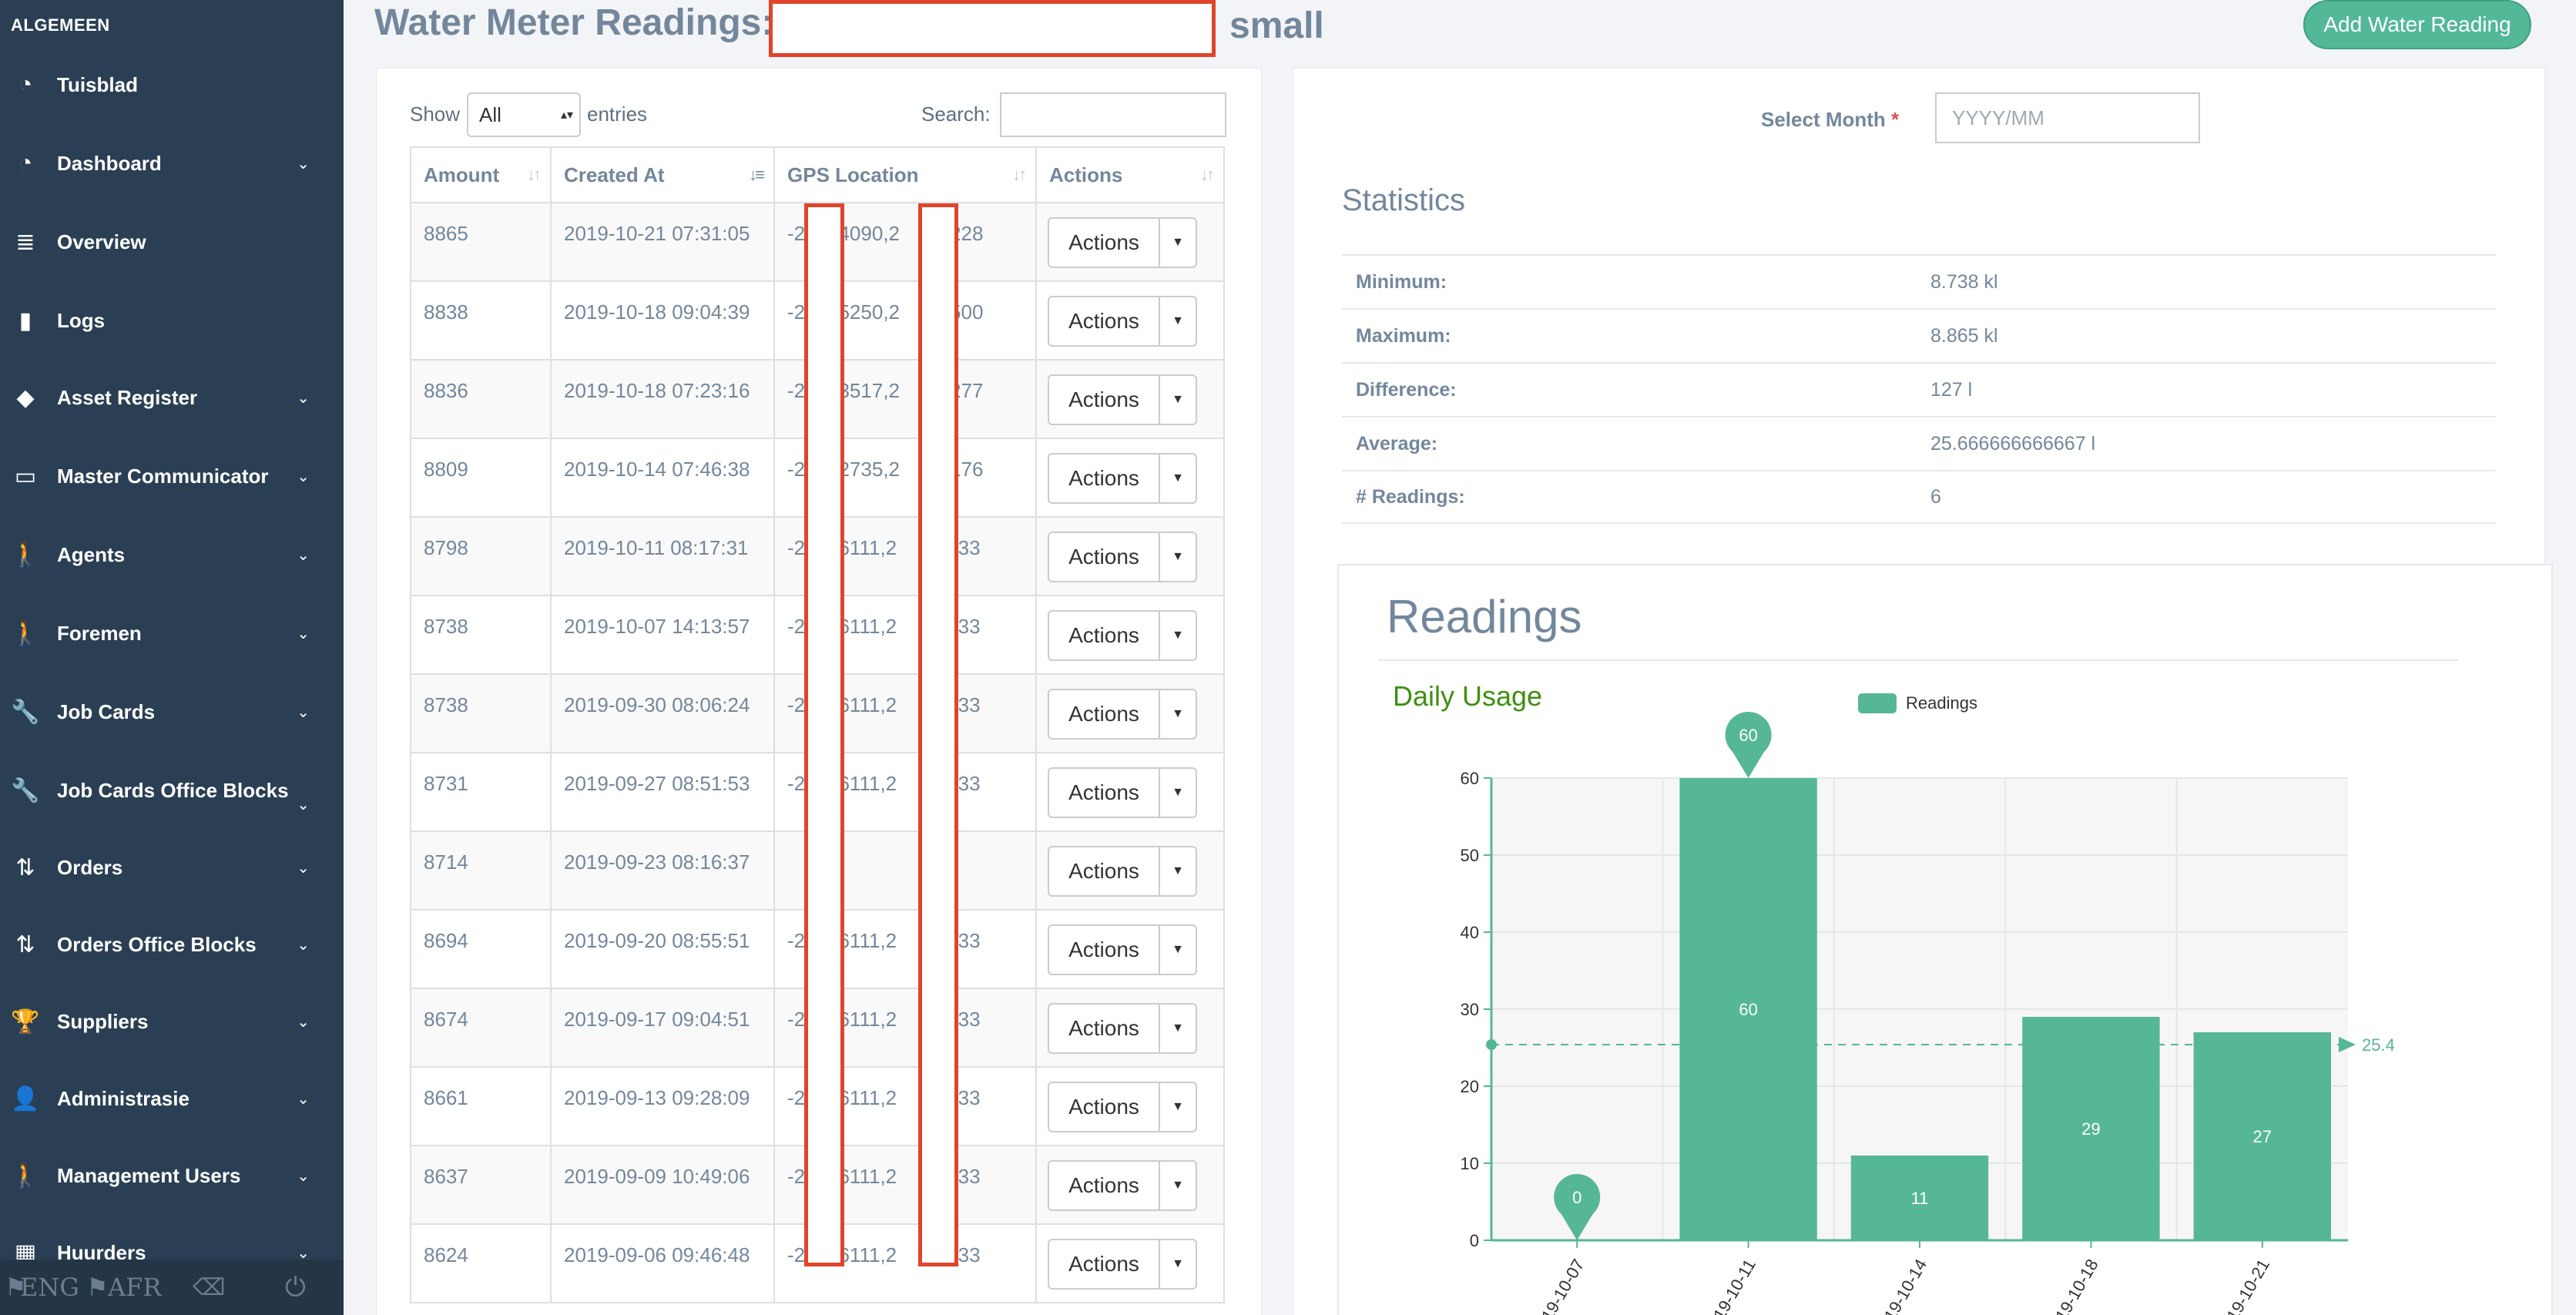 The width and height of the screenshot is (2576, 1315). I want to click on entries-label: entries, so click(617, 114).